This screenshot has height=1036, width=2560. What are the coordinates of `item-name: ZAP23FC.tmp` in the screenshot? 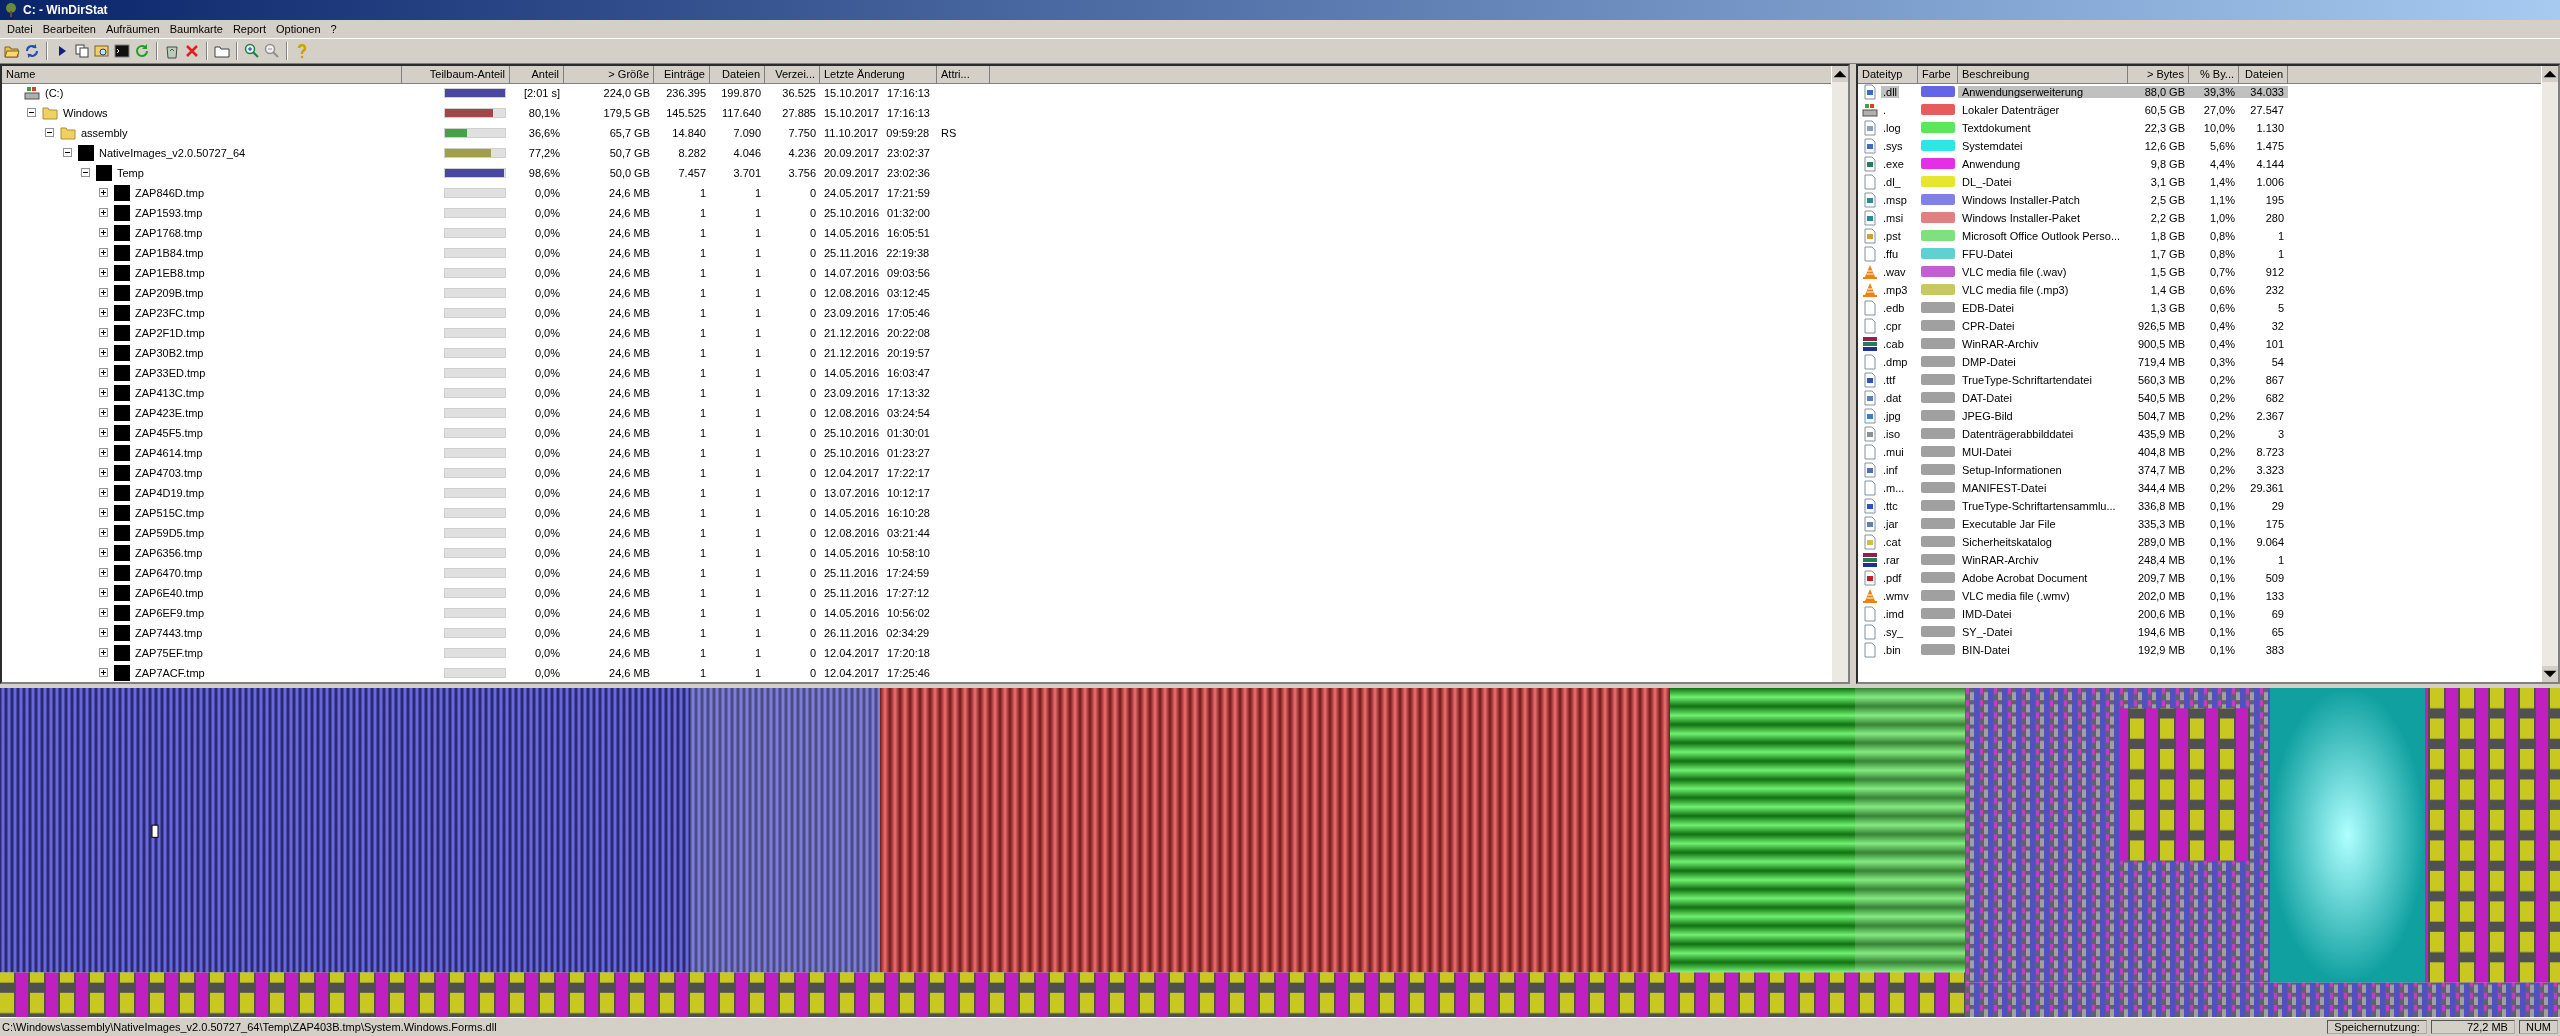 It's located at (170, 312).